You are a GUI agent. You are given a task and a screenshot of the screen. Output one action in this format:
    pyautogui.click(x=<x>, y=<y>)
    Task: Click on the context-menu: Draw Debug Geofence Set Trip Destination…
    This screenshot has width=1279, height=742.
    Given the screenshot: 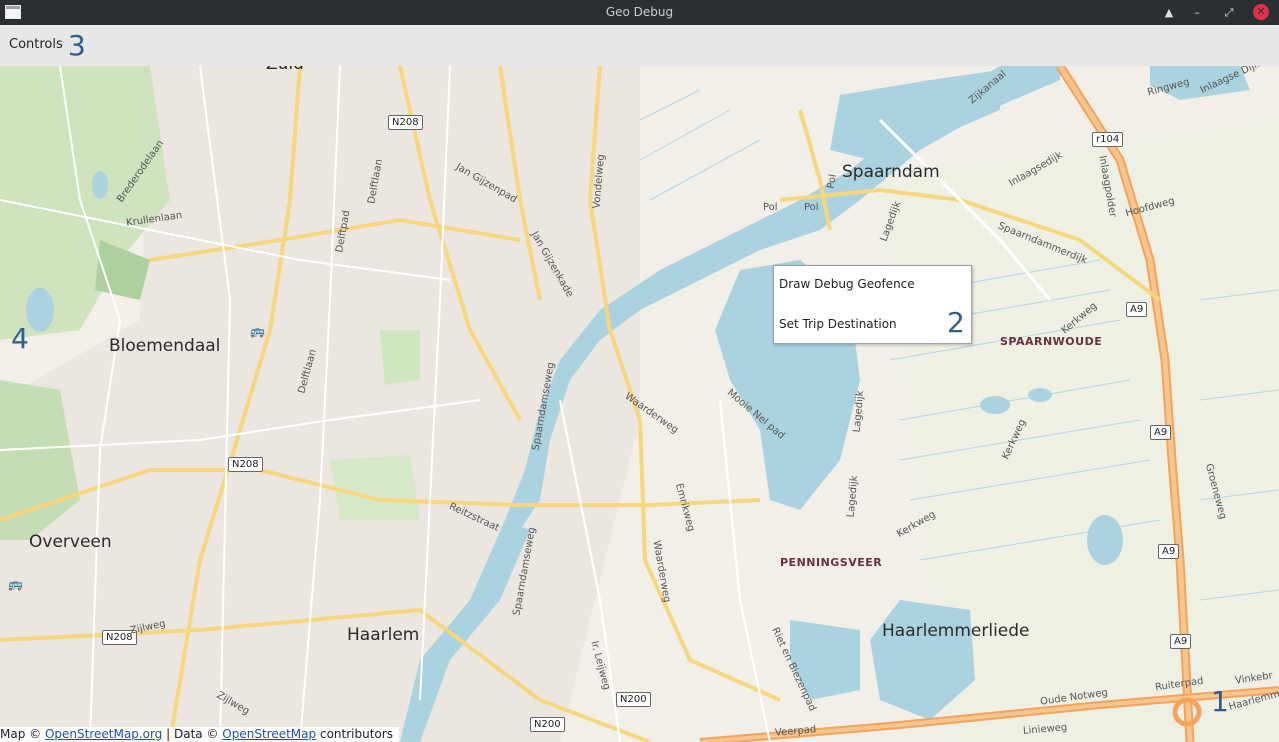 What is the action you would take?
    pyautogui.click(x=872, y=304)
    